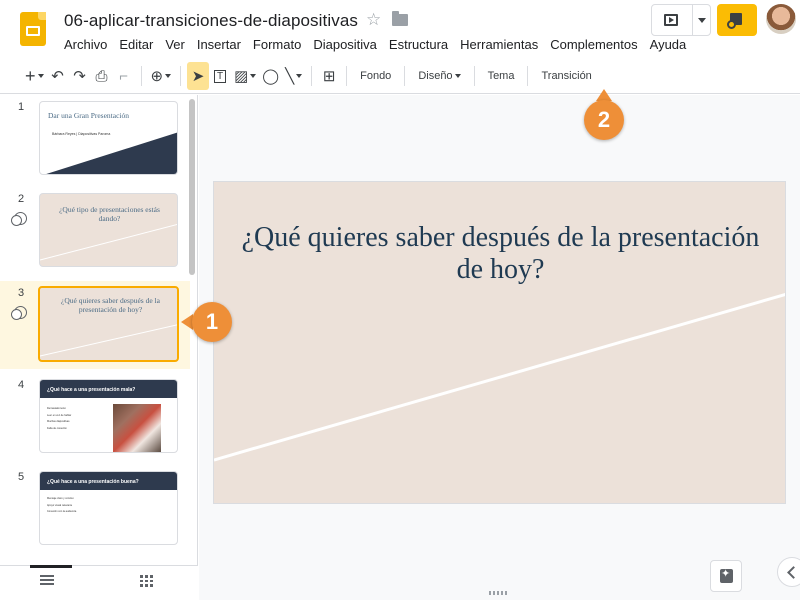 The height and width of the screenshot is (600, 800). I want to click on undo-button: ↶, so click(58, 76).